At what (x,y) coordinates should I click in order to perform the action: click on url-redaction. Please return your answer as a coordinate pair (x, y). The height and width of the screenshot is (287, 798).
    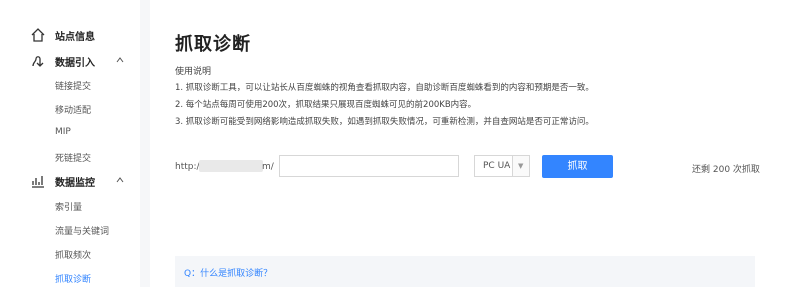
    Looking at the image, I should click on (231, 166).